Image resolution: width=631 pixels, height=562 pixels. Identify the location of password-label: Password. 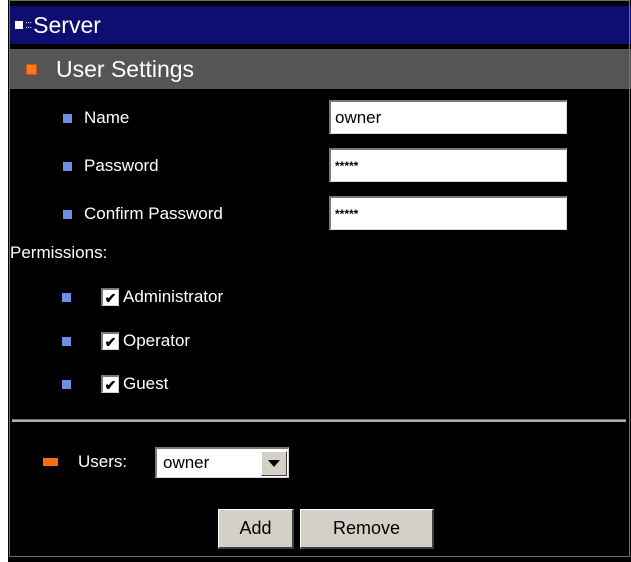
(121, 165).